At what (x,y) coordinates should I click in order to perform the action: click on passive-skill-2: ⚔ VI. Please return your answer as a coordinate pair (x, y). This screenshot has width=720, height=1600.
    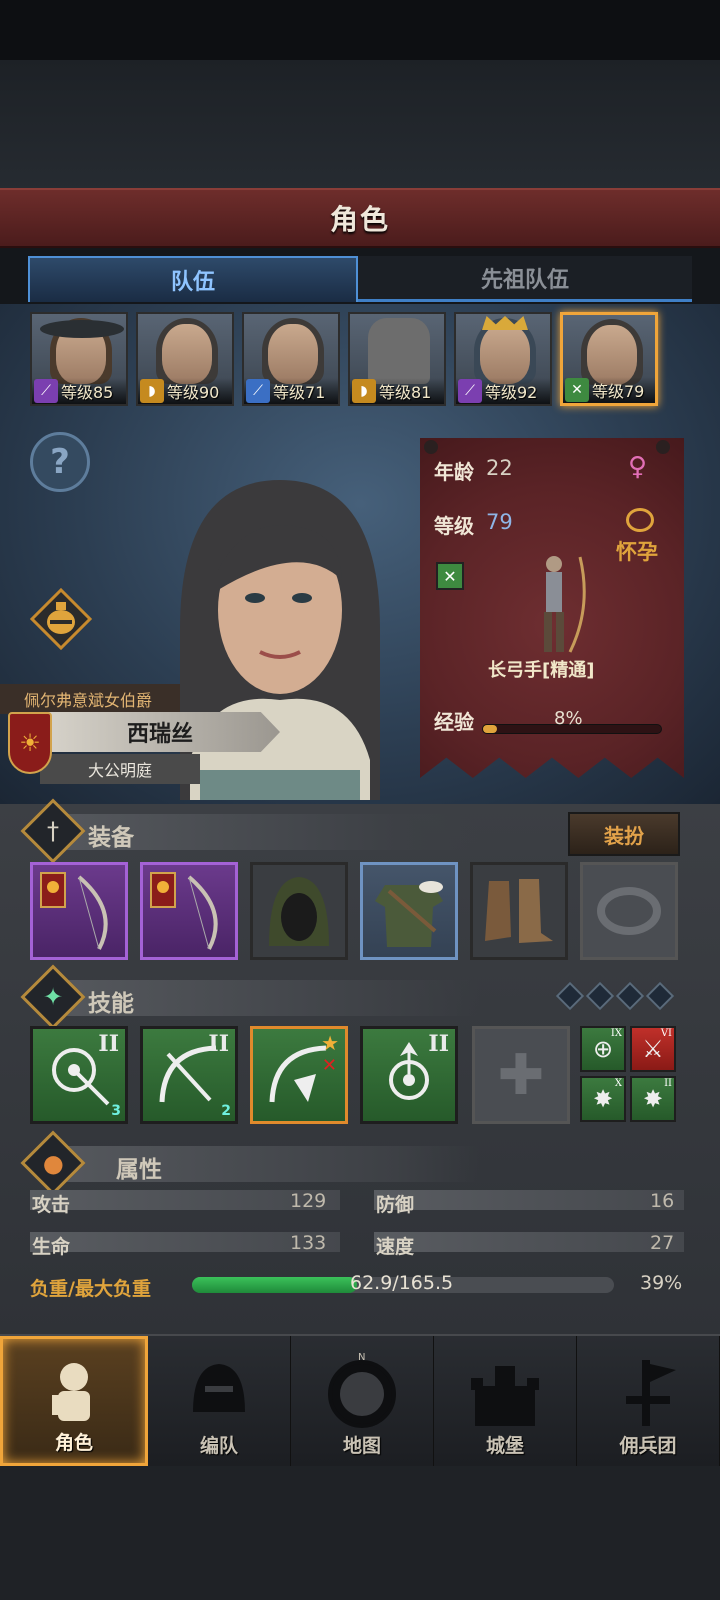
    Looking at the image, I should click on (653, 1049).